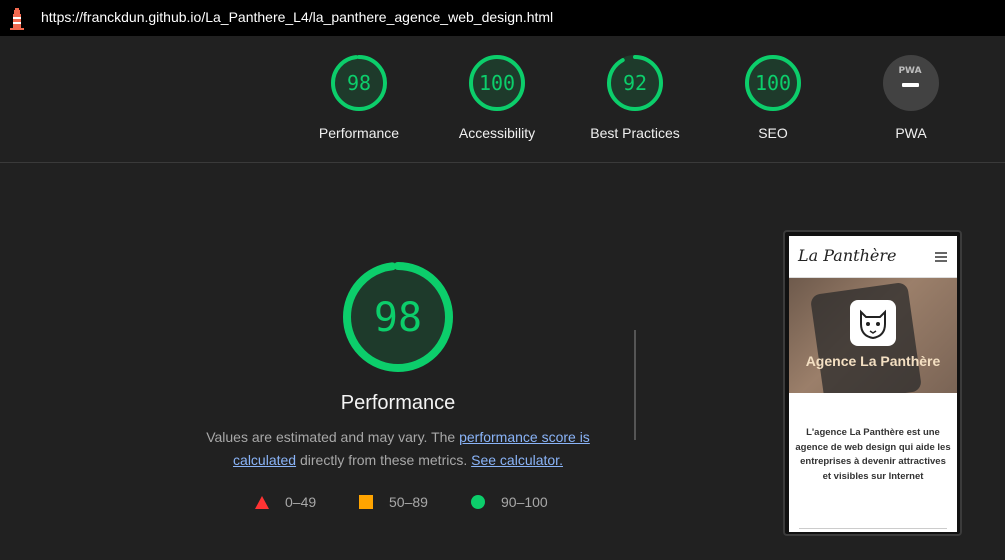  I want to click on gauge-performance: 98 Performance, so click(359, 97).